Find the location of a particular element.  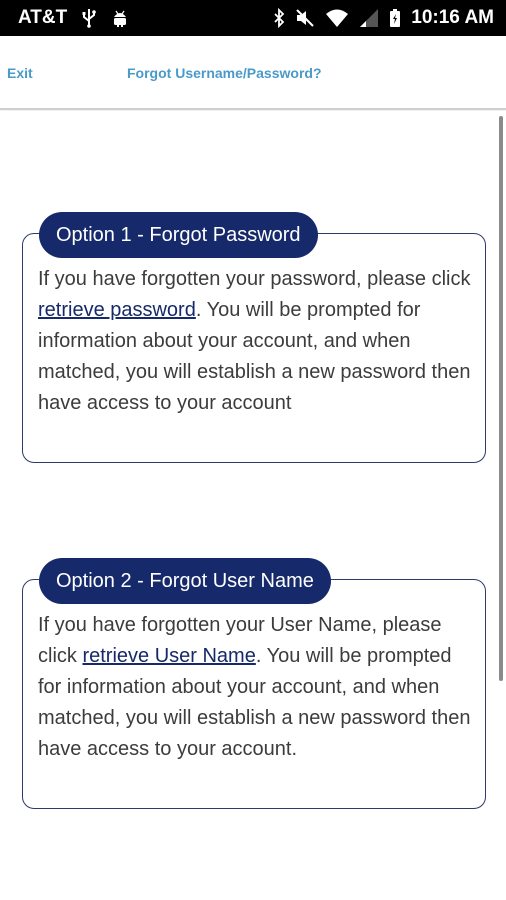

carrier-label: AT&T is located at coordinates (43, 17).